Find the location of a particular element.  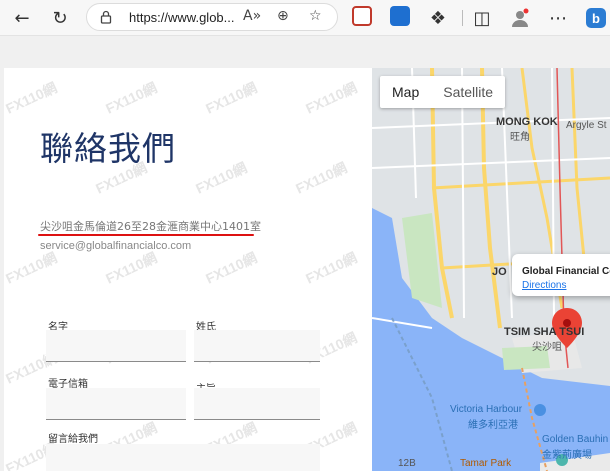

map-label-victoria-harbour: Victoria Harbour is located at coordinates (486, 409).